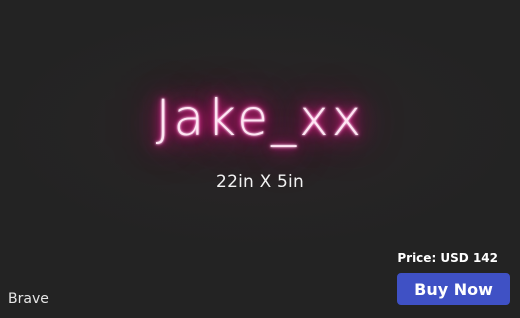 This screenshot has width=520, height=318. Describe the element at coordinates (28, 299) in the screenshot. I see `font-name-label: Brave` at that location.